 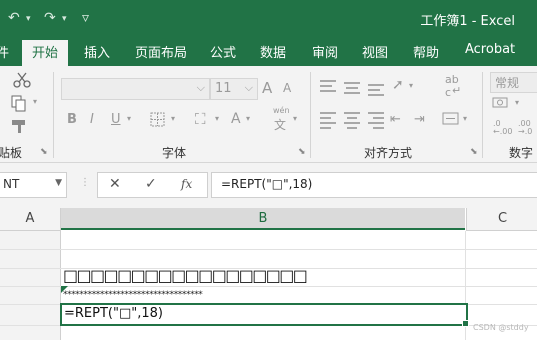 I want to click on phonetic-dropdown-icon: ▾, so click(x=295, y=118).